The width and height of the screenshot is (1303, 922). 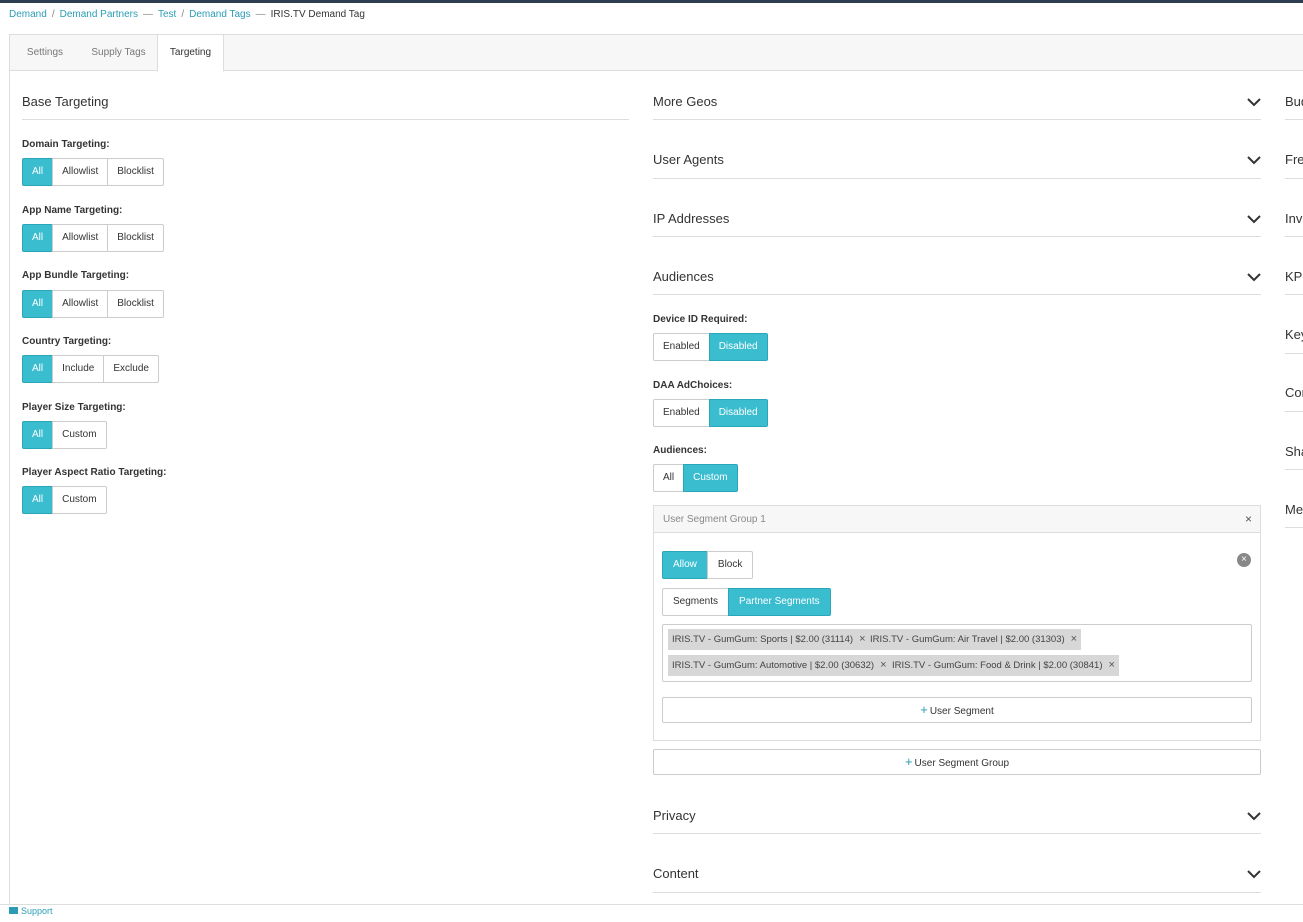 What do you see at coordinates (66, 144) in the screenshot?
I see `domain-targeting-label: Domain Targeting:` at bounding box center [66, 144].